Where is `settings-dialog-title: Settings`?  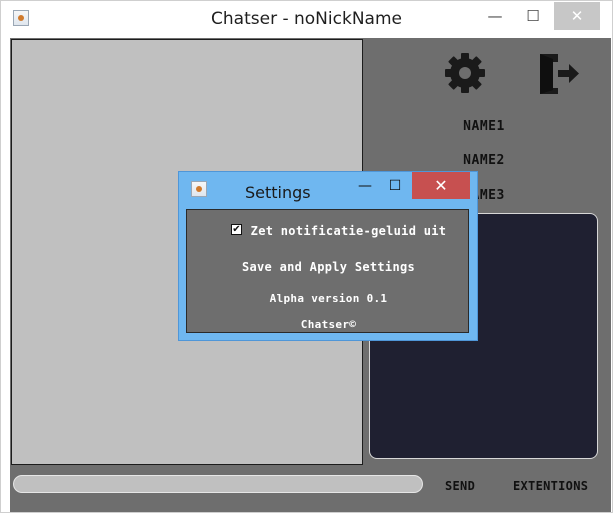
settings-dialog-title: Settings is located at coordinates (278, 192).